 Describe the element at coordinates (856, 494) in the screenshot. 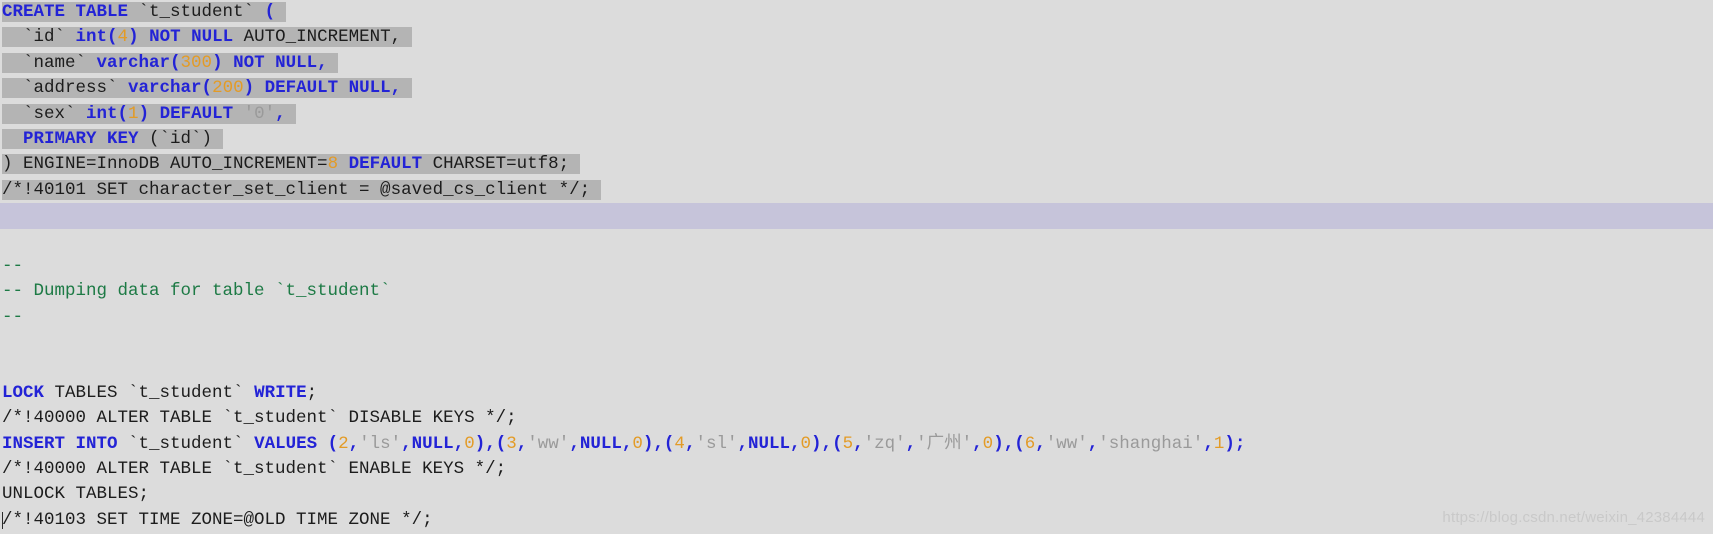

I see `line-unlock-tables: UNLOCK TABLES;` at that location.